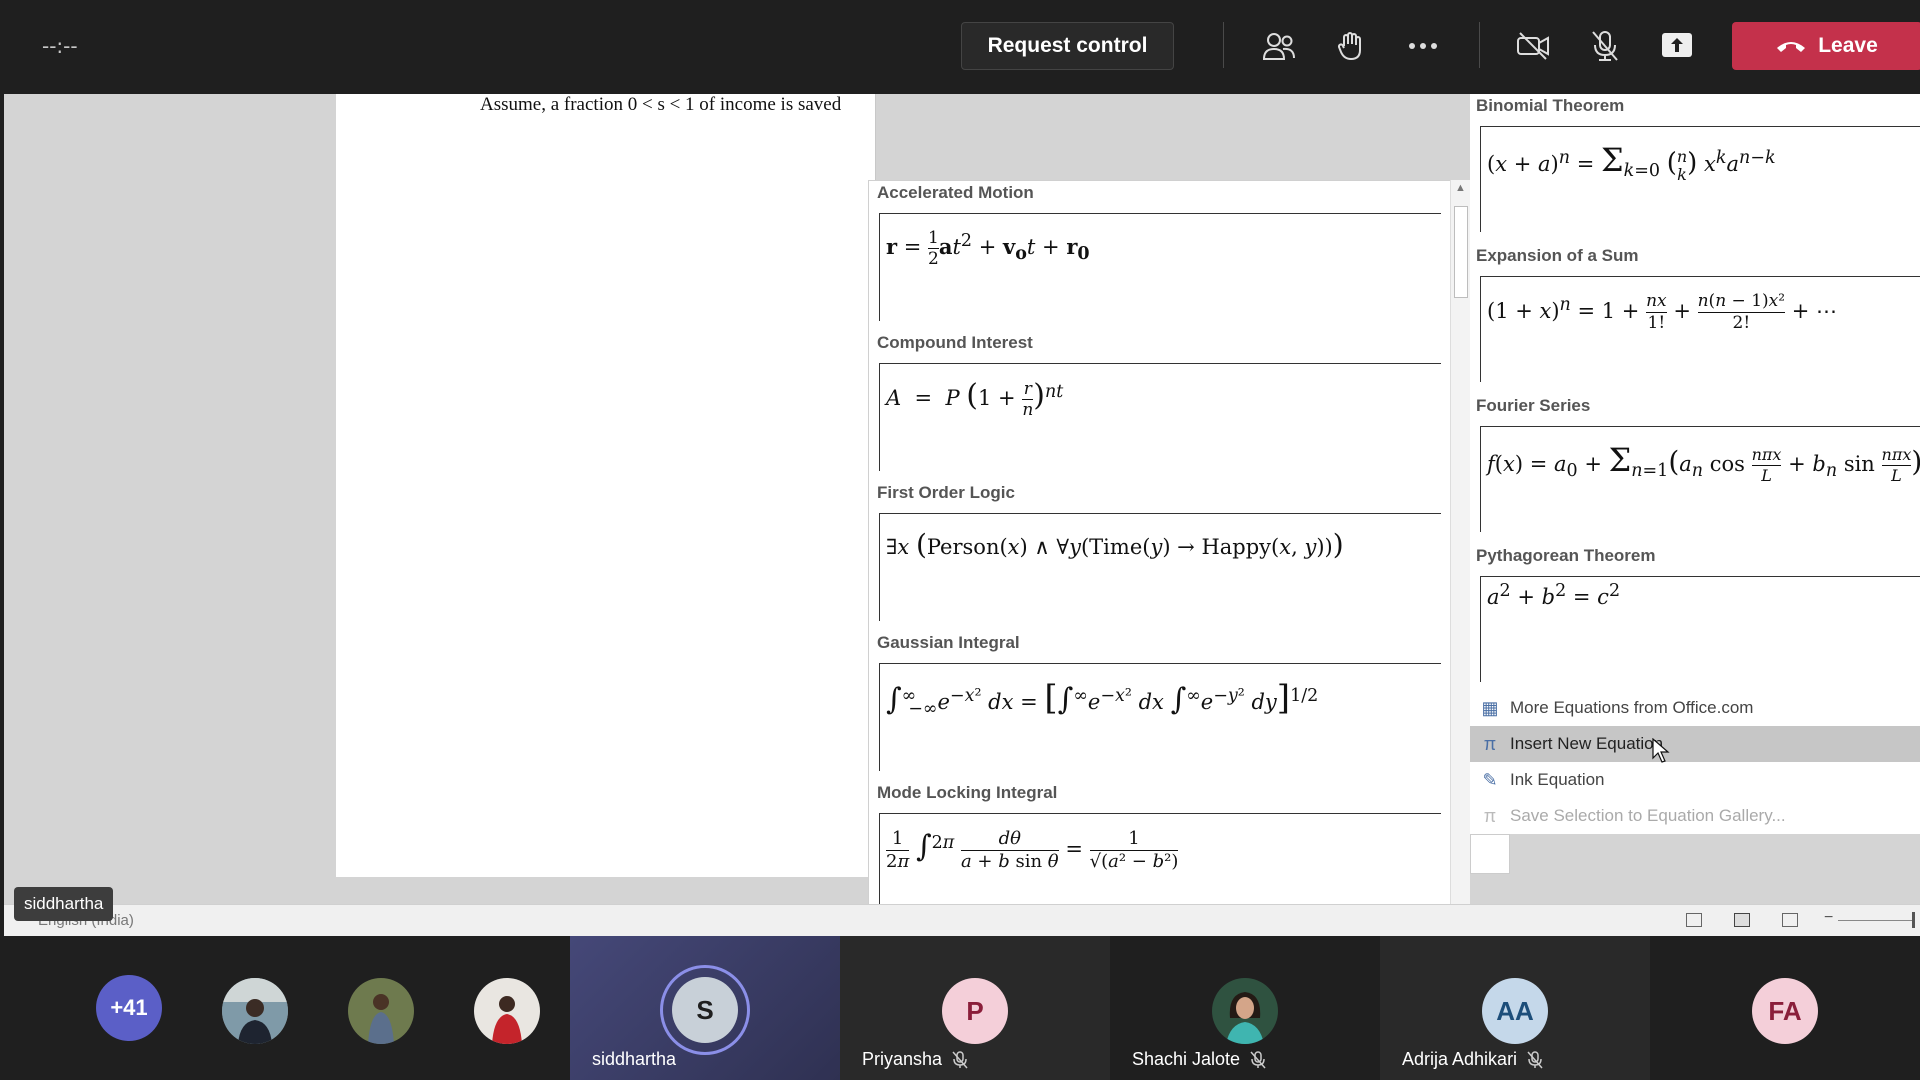  What do you see at coordinates (1587, 743) in the screenshot?
I see `menu-item-label: Insert New Equation` at bounding box center [1587, 743].